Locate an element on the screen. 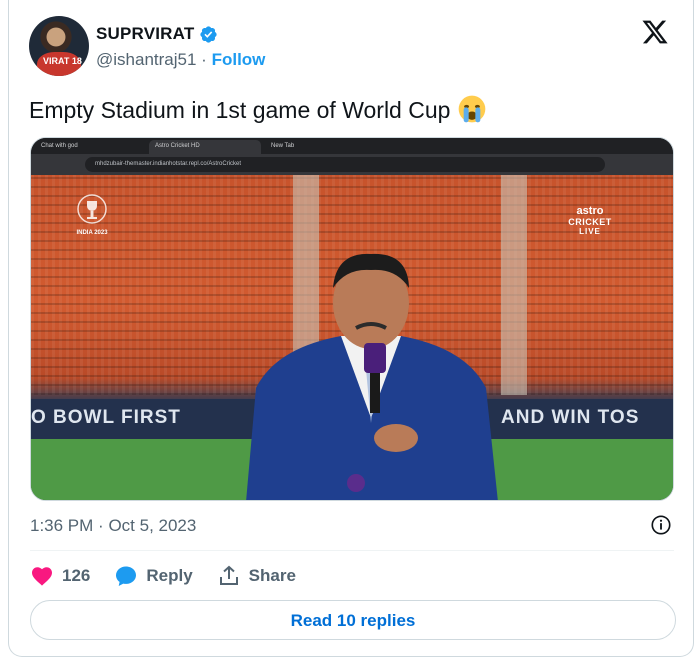 Image resolution: width=698 pixels, height=657 pixels. verified-badge-icon is located at coordinates (209, 34).